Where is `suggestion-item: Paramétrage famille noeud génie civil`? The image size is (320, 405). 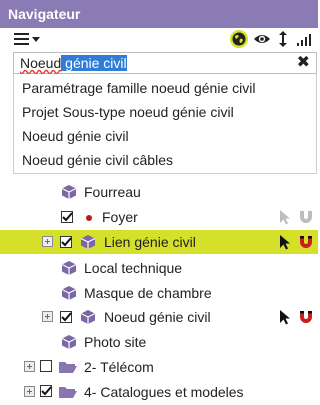
suggestion-item: Paramétrage famille noeud génie civil is located at coordinates (138, 88).